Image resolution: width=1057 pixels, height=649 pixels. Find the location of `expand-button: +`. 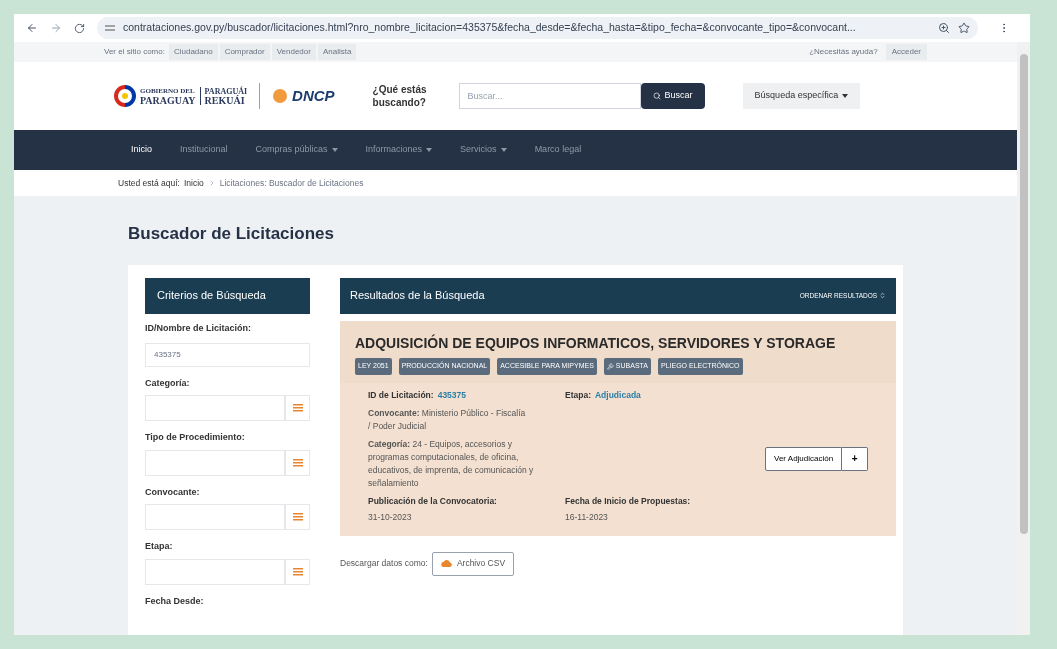

expand-button: + is located at coordinates (855, 458).